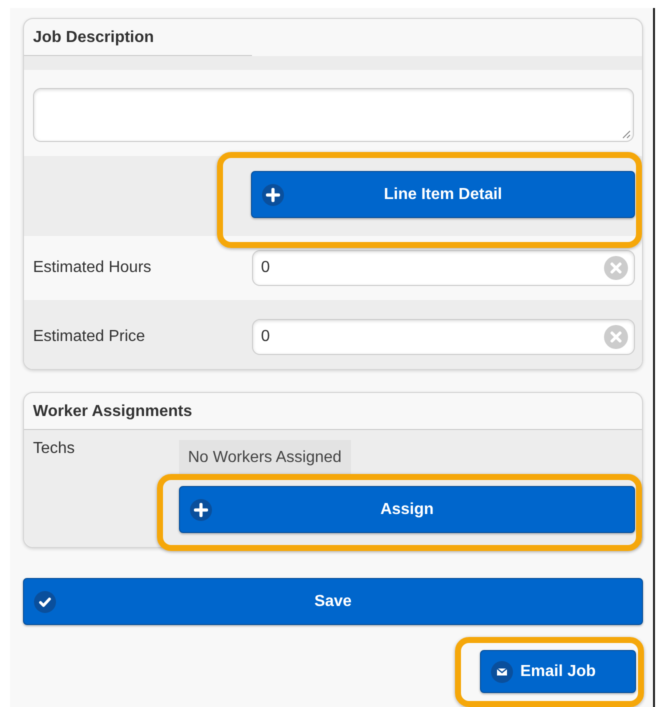  Describe the element at coordinates (265, 457) in the screenshot. I see `status-label: No Workers Assigned` at that location.